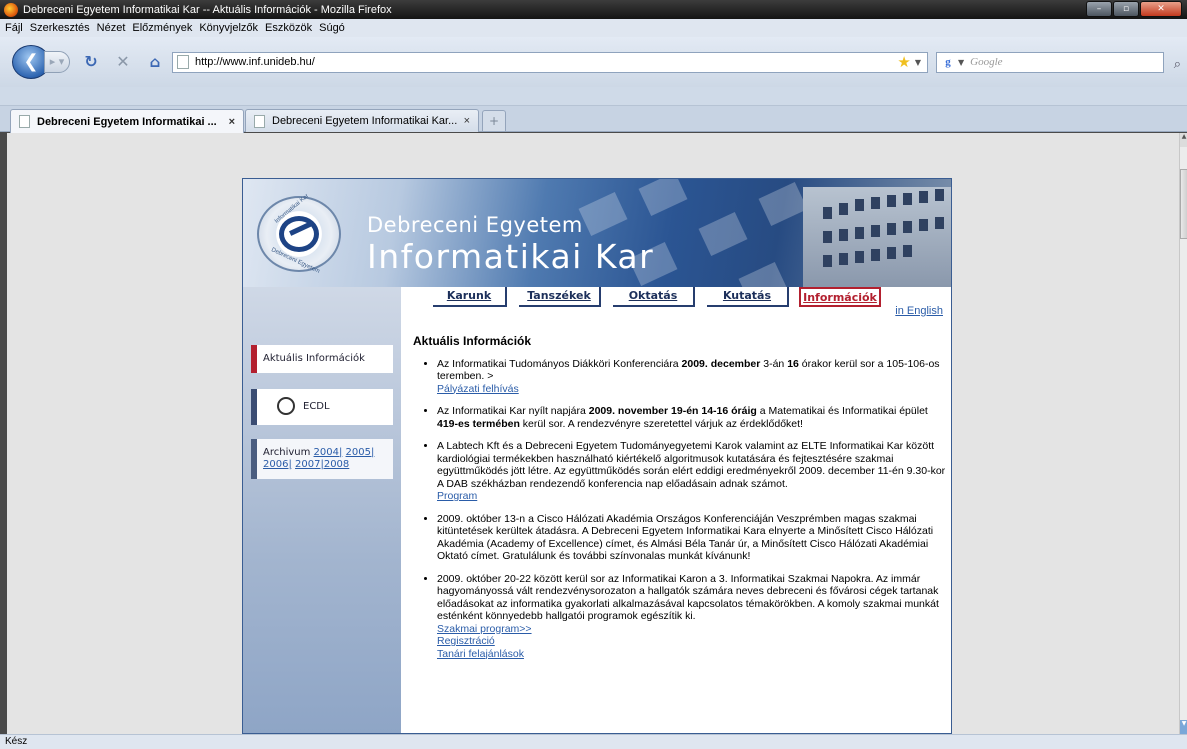 The image size is (1187, 749). Describe the element at coordinates (593, 96) in the screenshot. I see `bookmarks-toolbar` at that location.